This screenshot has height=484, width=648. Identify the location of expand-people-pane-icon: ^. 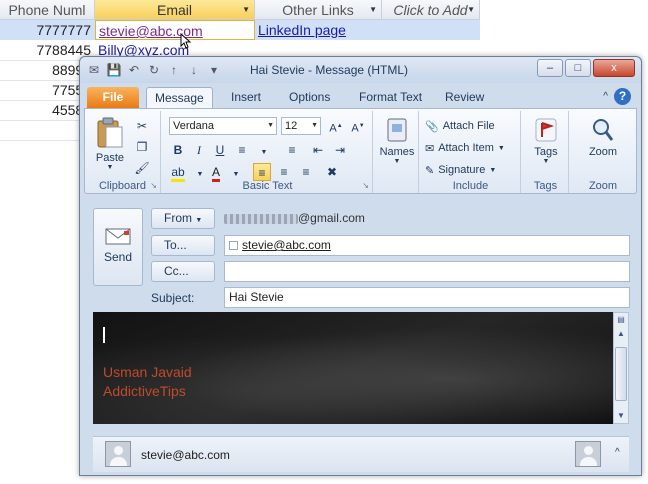
(617, 452).